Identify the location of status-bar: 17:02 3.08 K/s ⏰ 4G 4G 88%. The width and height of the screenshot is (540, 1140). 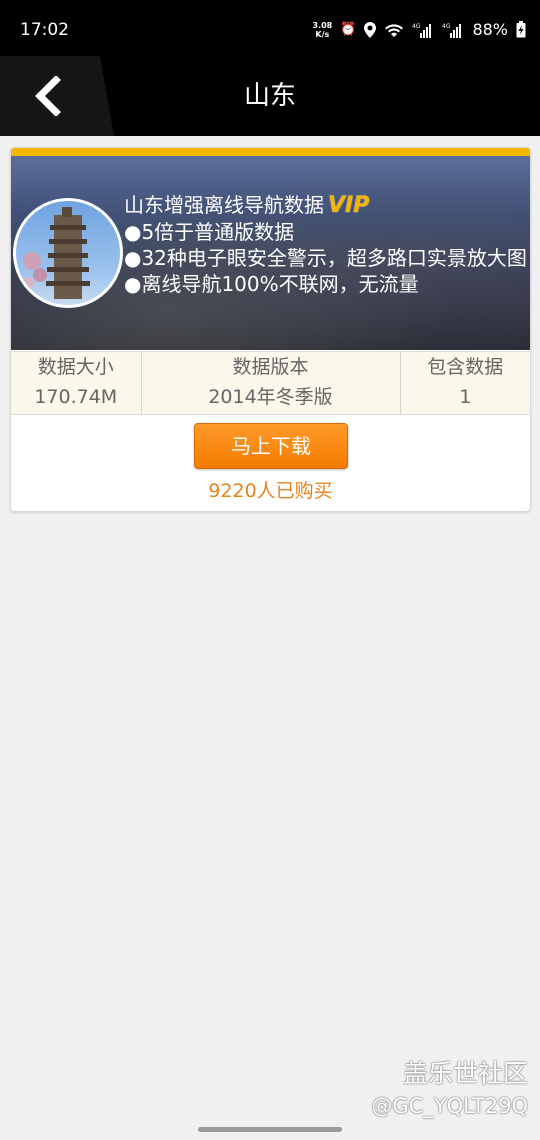
(270, 28).